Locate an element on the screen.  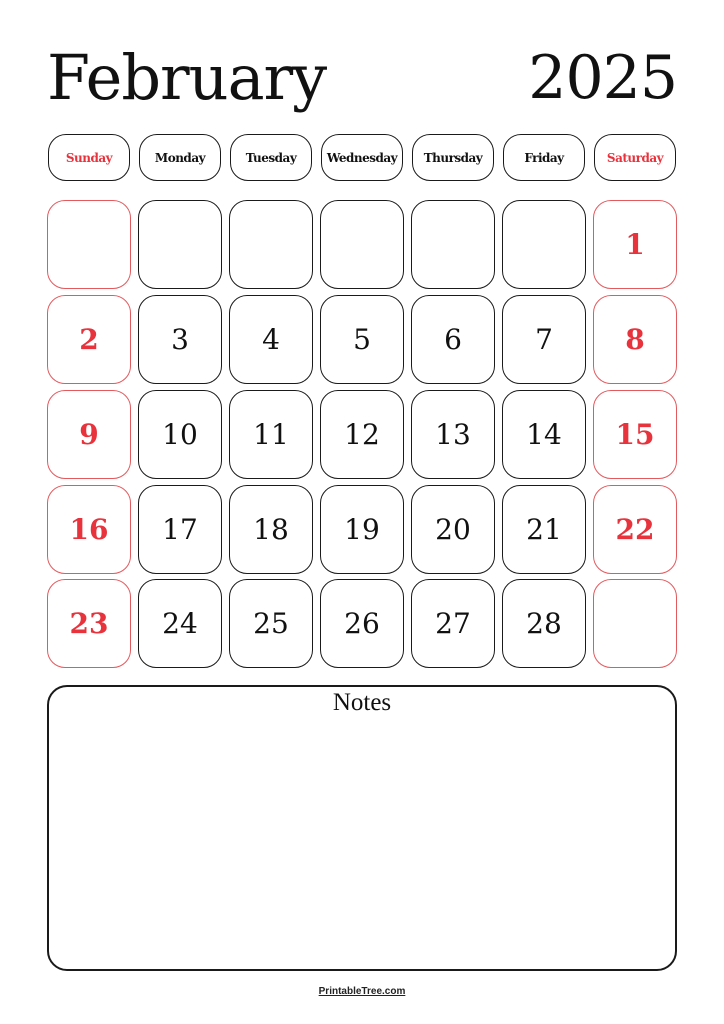
day-cell-9: 9 is located at coordinates (89, 434).